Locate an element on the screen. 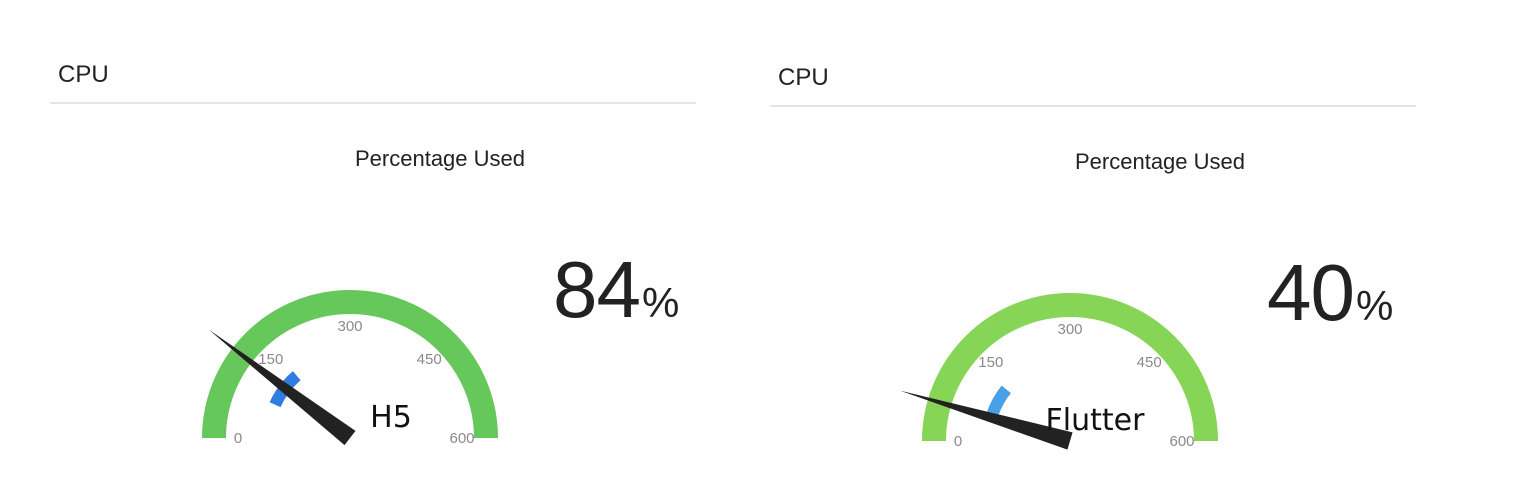 This screenshot has width=1522, height=482. gauge-caption: H5 is located at coordinates (391, 417).